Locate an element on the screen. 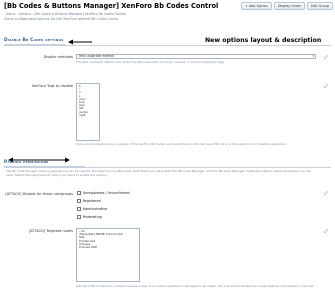  annotation-text: New options layout & description is located at coordinates (263, 40).